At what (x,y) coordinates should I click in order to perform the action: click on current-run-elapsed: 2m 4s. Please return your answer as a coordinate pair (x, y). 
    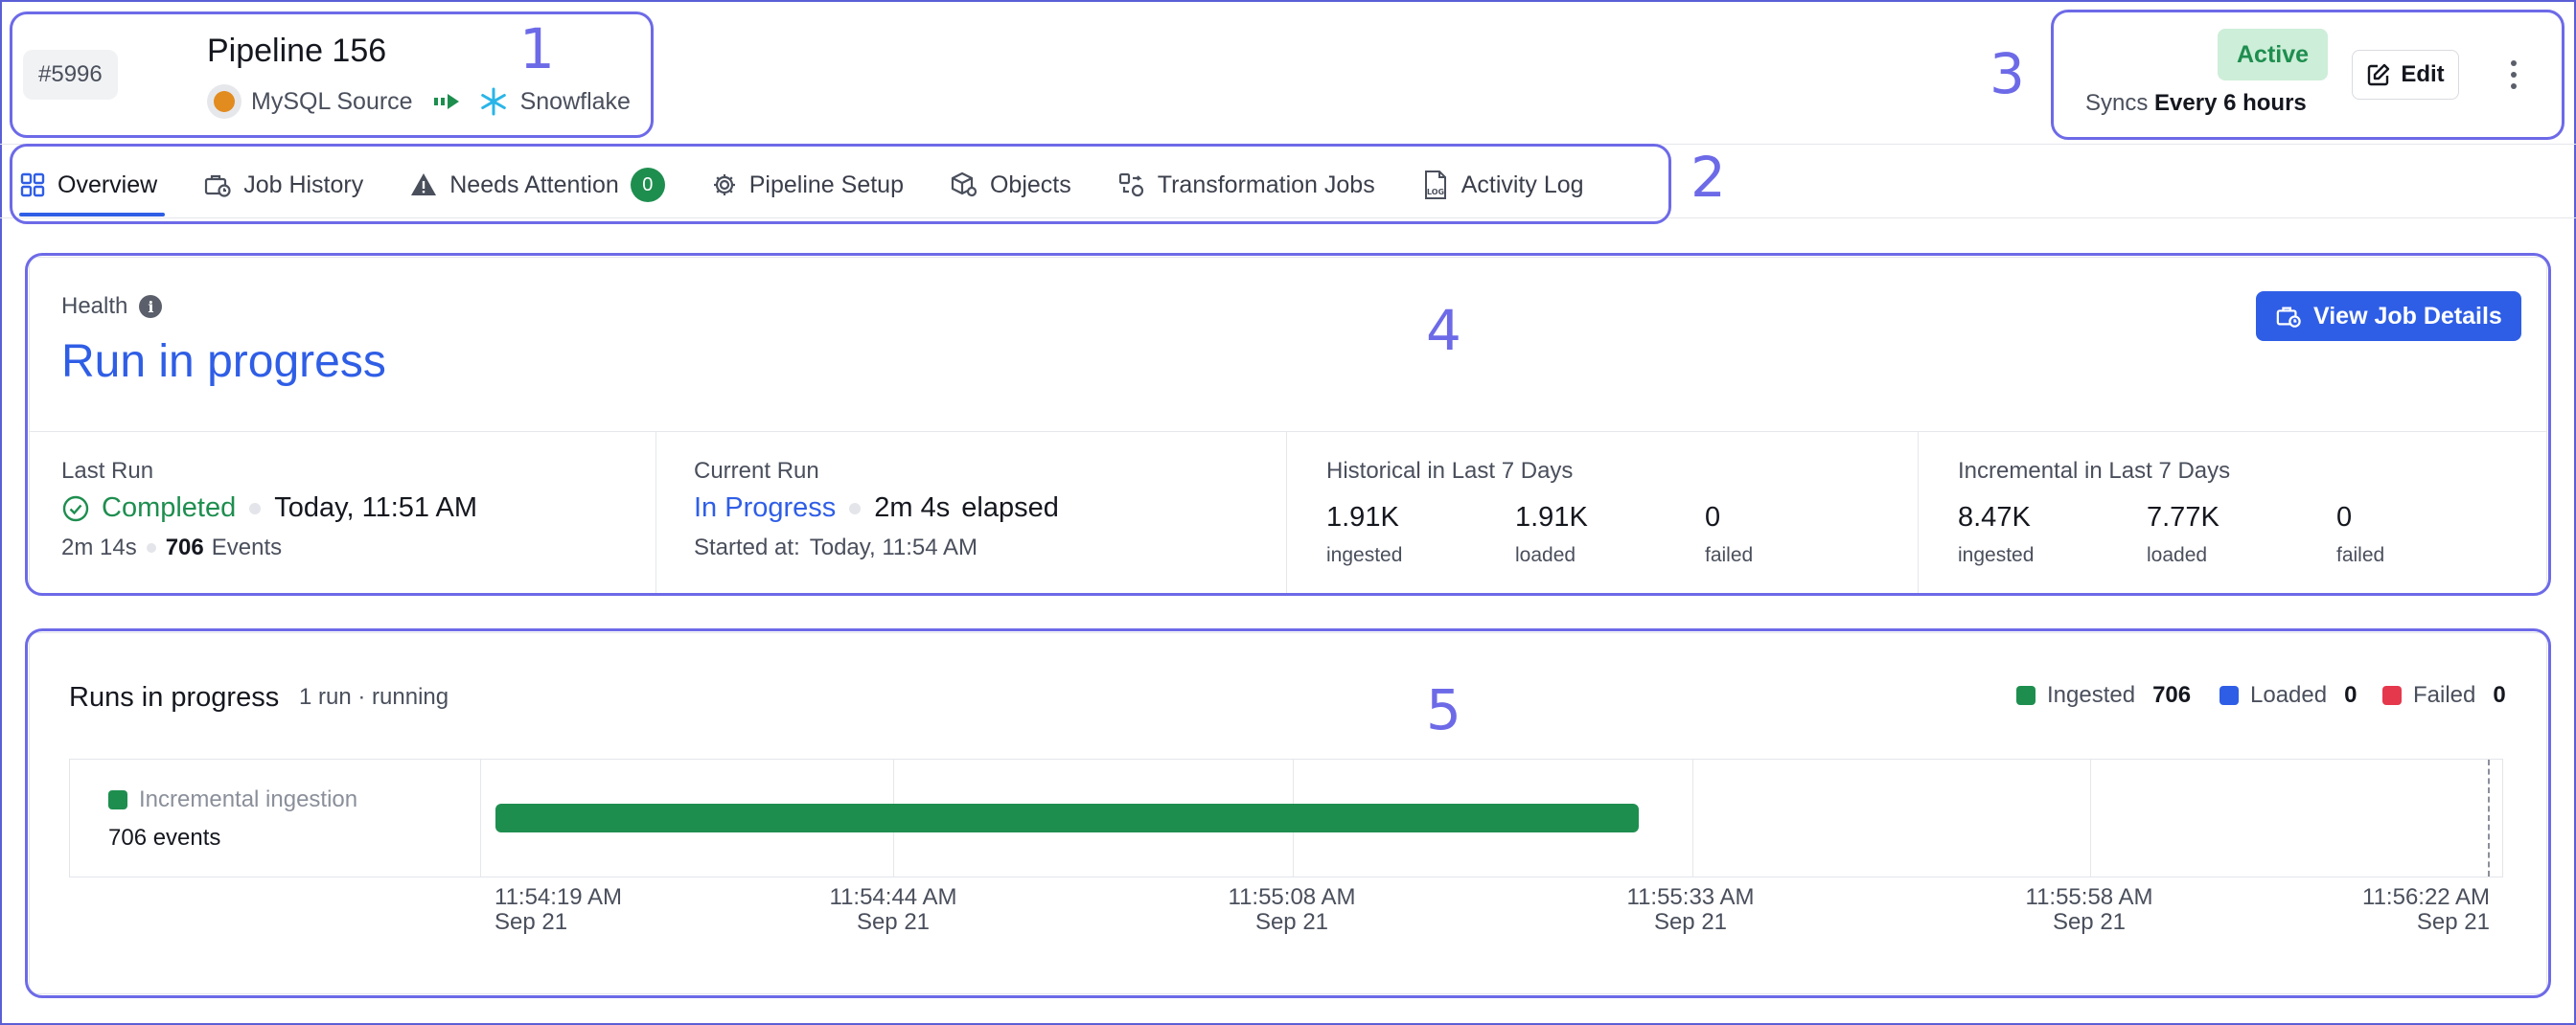
    Looking at the image, I should click on (912, 507).